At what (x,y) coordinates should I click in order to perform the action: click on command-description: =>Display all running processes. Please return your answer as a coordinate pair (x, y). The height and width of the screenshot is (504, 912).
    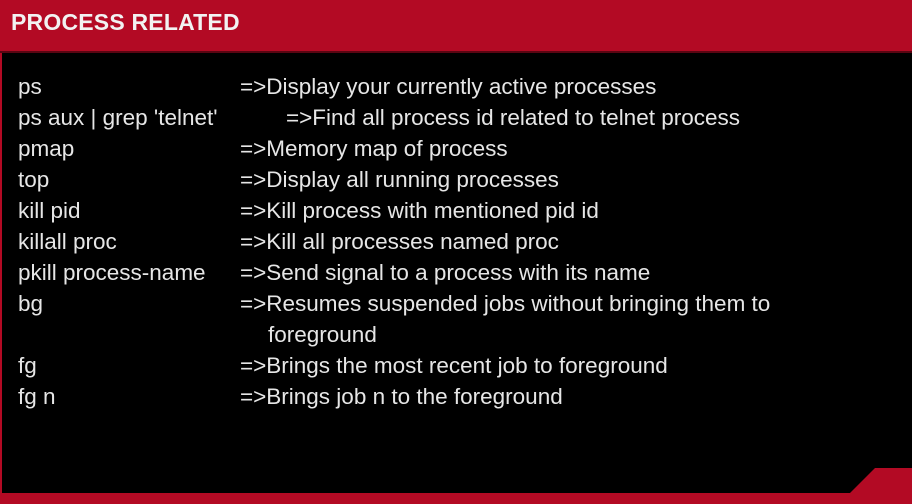
    Looking at the image, I should click on (399, 179).